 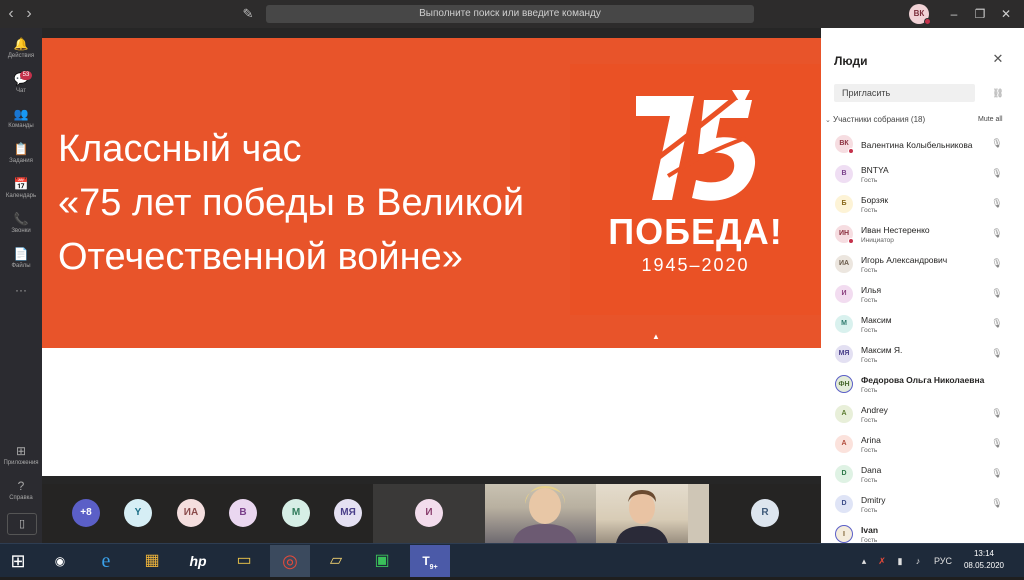 What do you see at coordinates (922, 507) in the screenshot?
I see `list-item: D Dmitry Гость 🎙` at bounding box center [922, 507].